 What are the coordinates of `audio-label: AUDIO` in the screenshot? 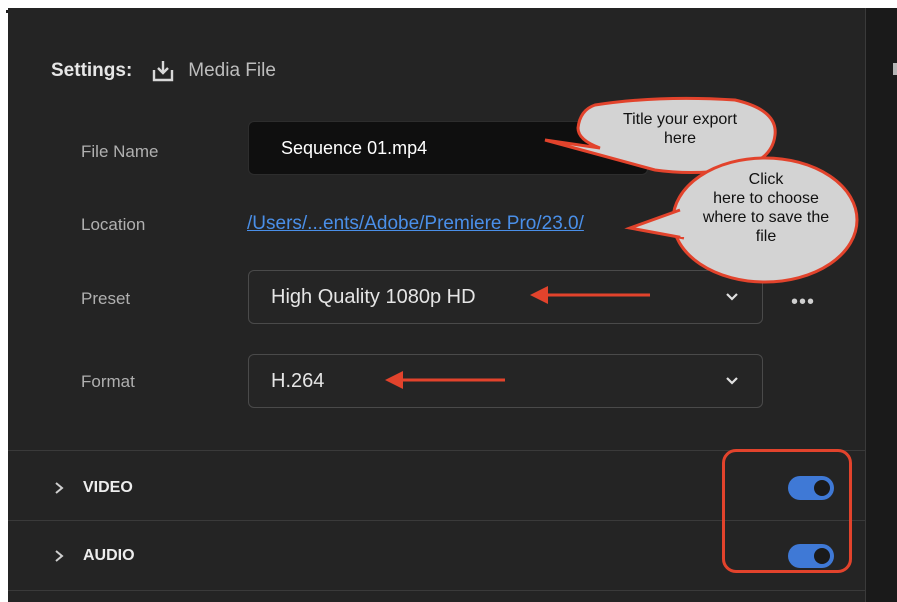 It's located at (109, 555).